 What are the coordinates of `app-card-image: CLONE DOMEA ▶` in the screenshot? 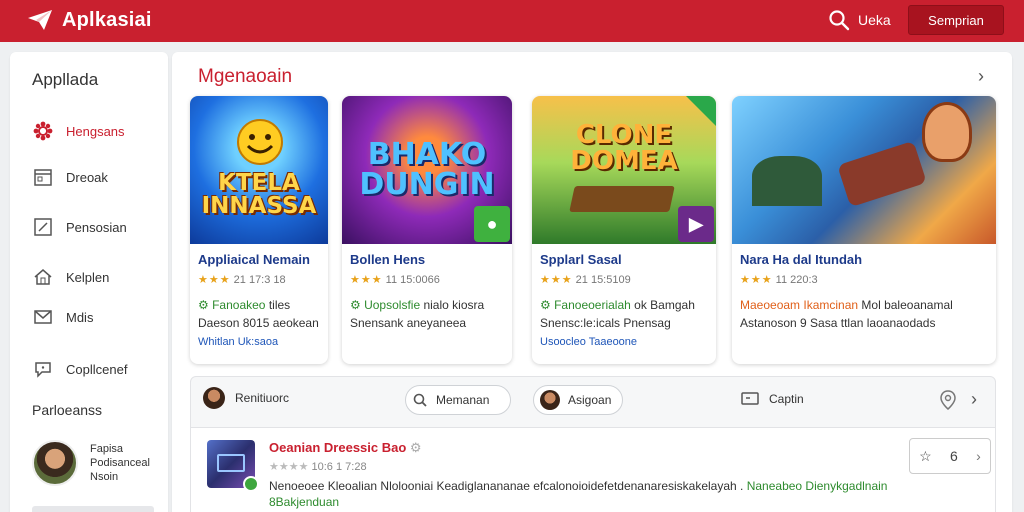 It's located at (624, 170).